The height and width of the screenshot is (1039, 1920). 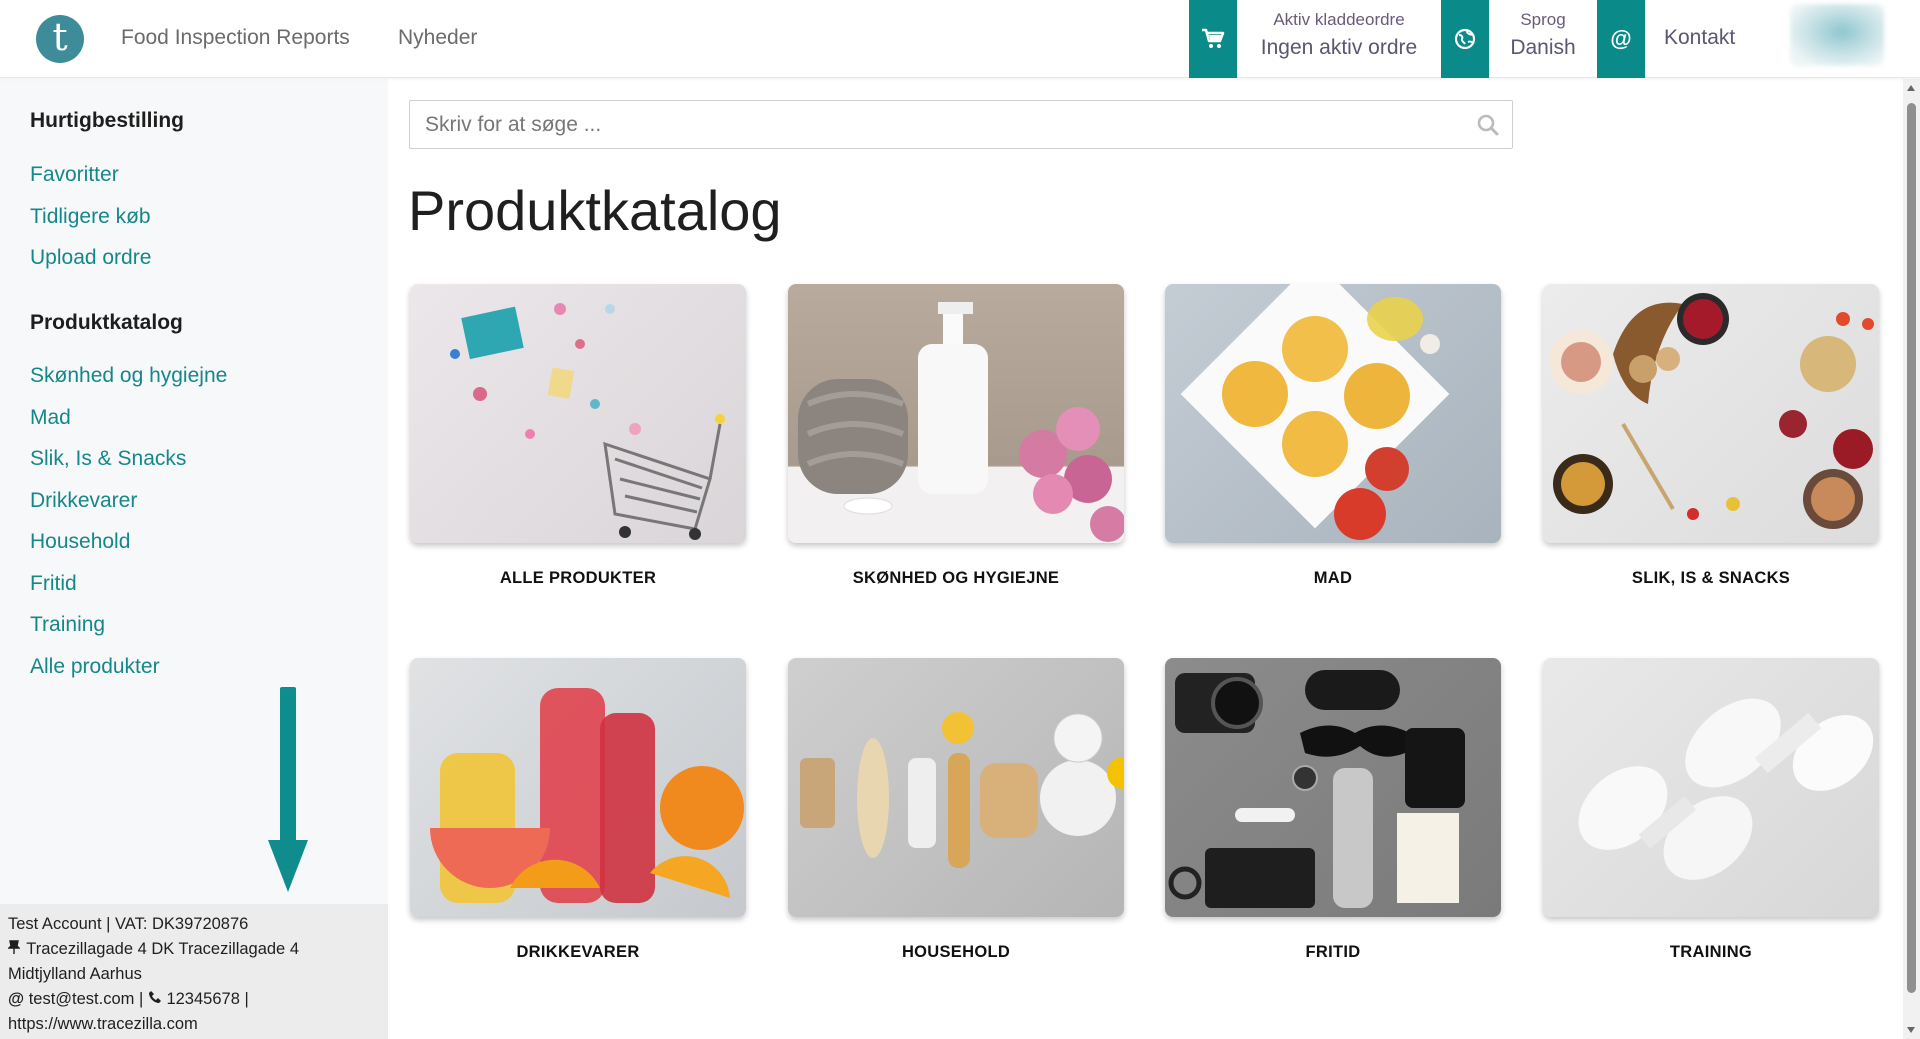 I want to click on search-icon, so click(x=1488, y=125).